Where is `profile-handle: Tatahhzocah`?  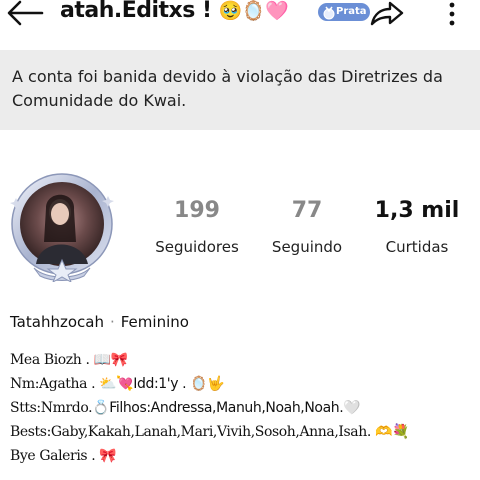 profile-handle: Tatahhzocah is located at coordinates (57, 322).